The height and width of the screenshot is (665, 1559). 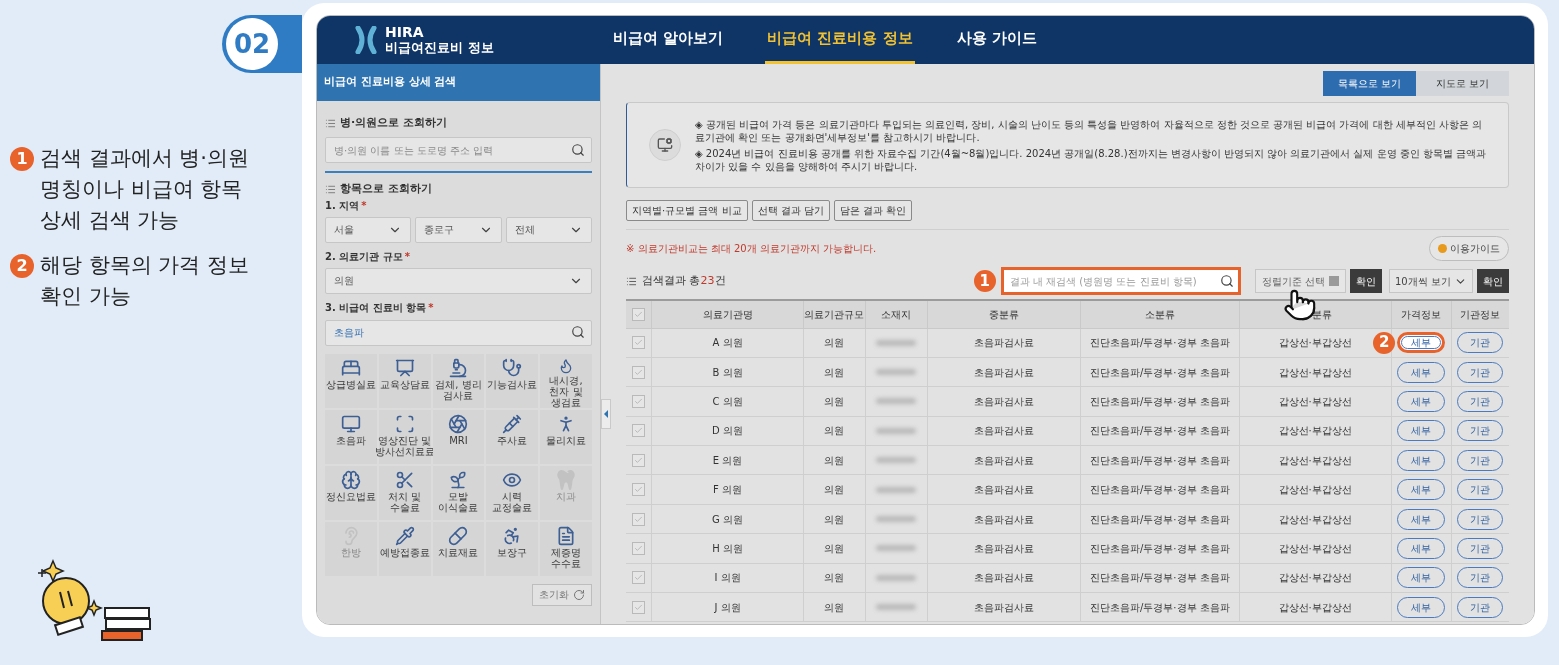 What do you see at coordinates (350, 423) in the screenshot?
I see `monitor-icon` at bounding box center [350, 423].